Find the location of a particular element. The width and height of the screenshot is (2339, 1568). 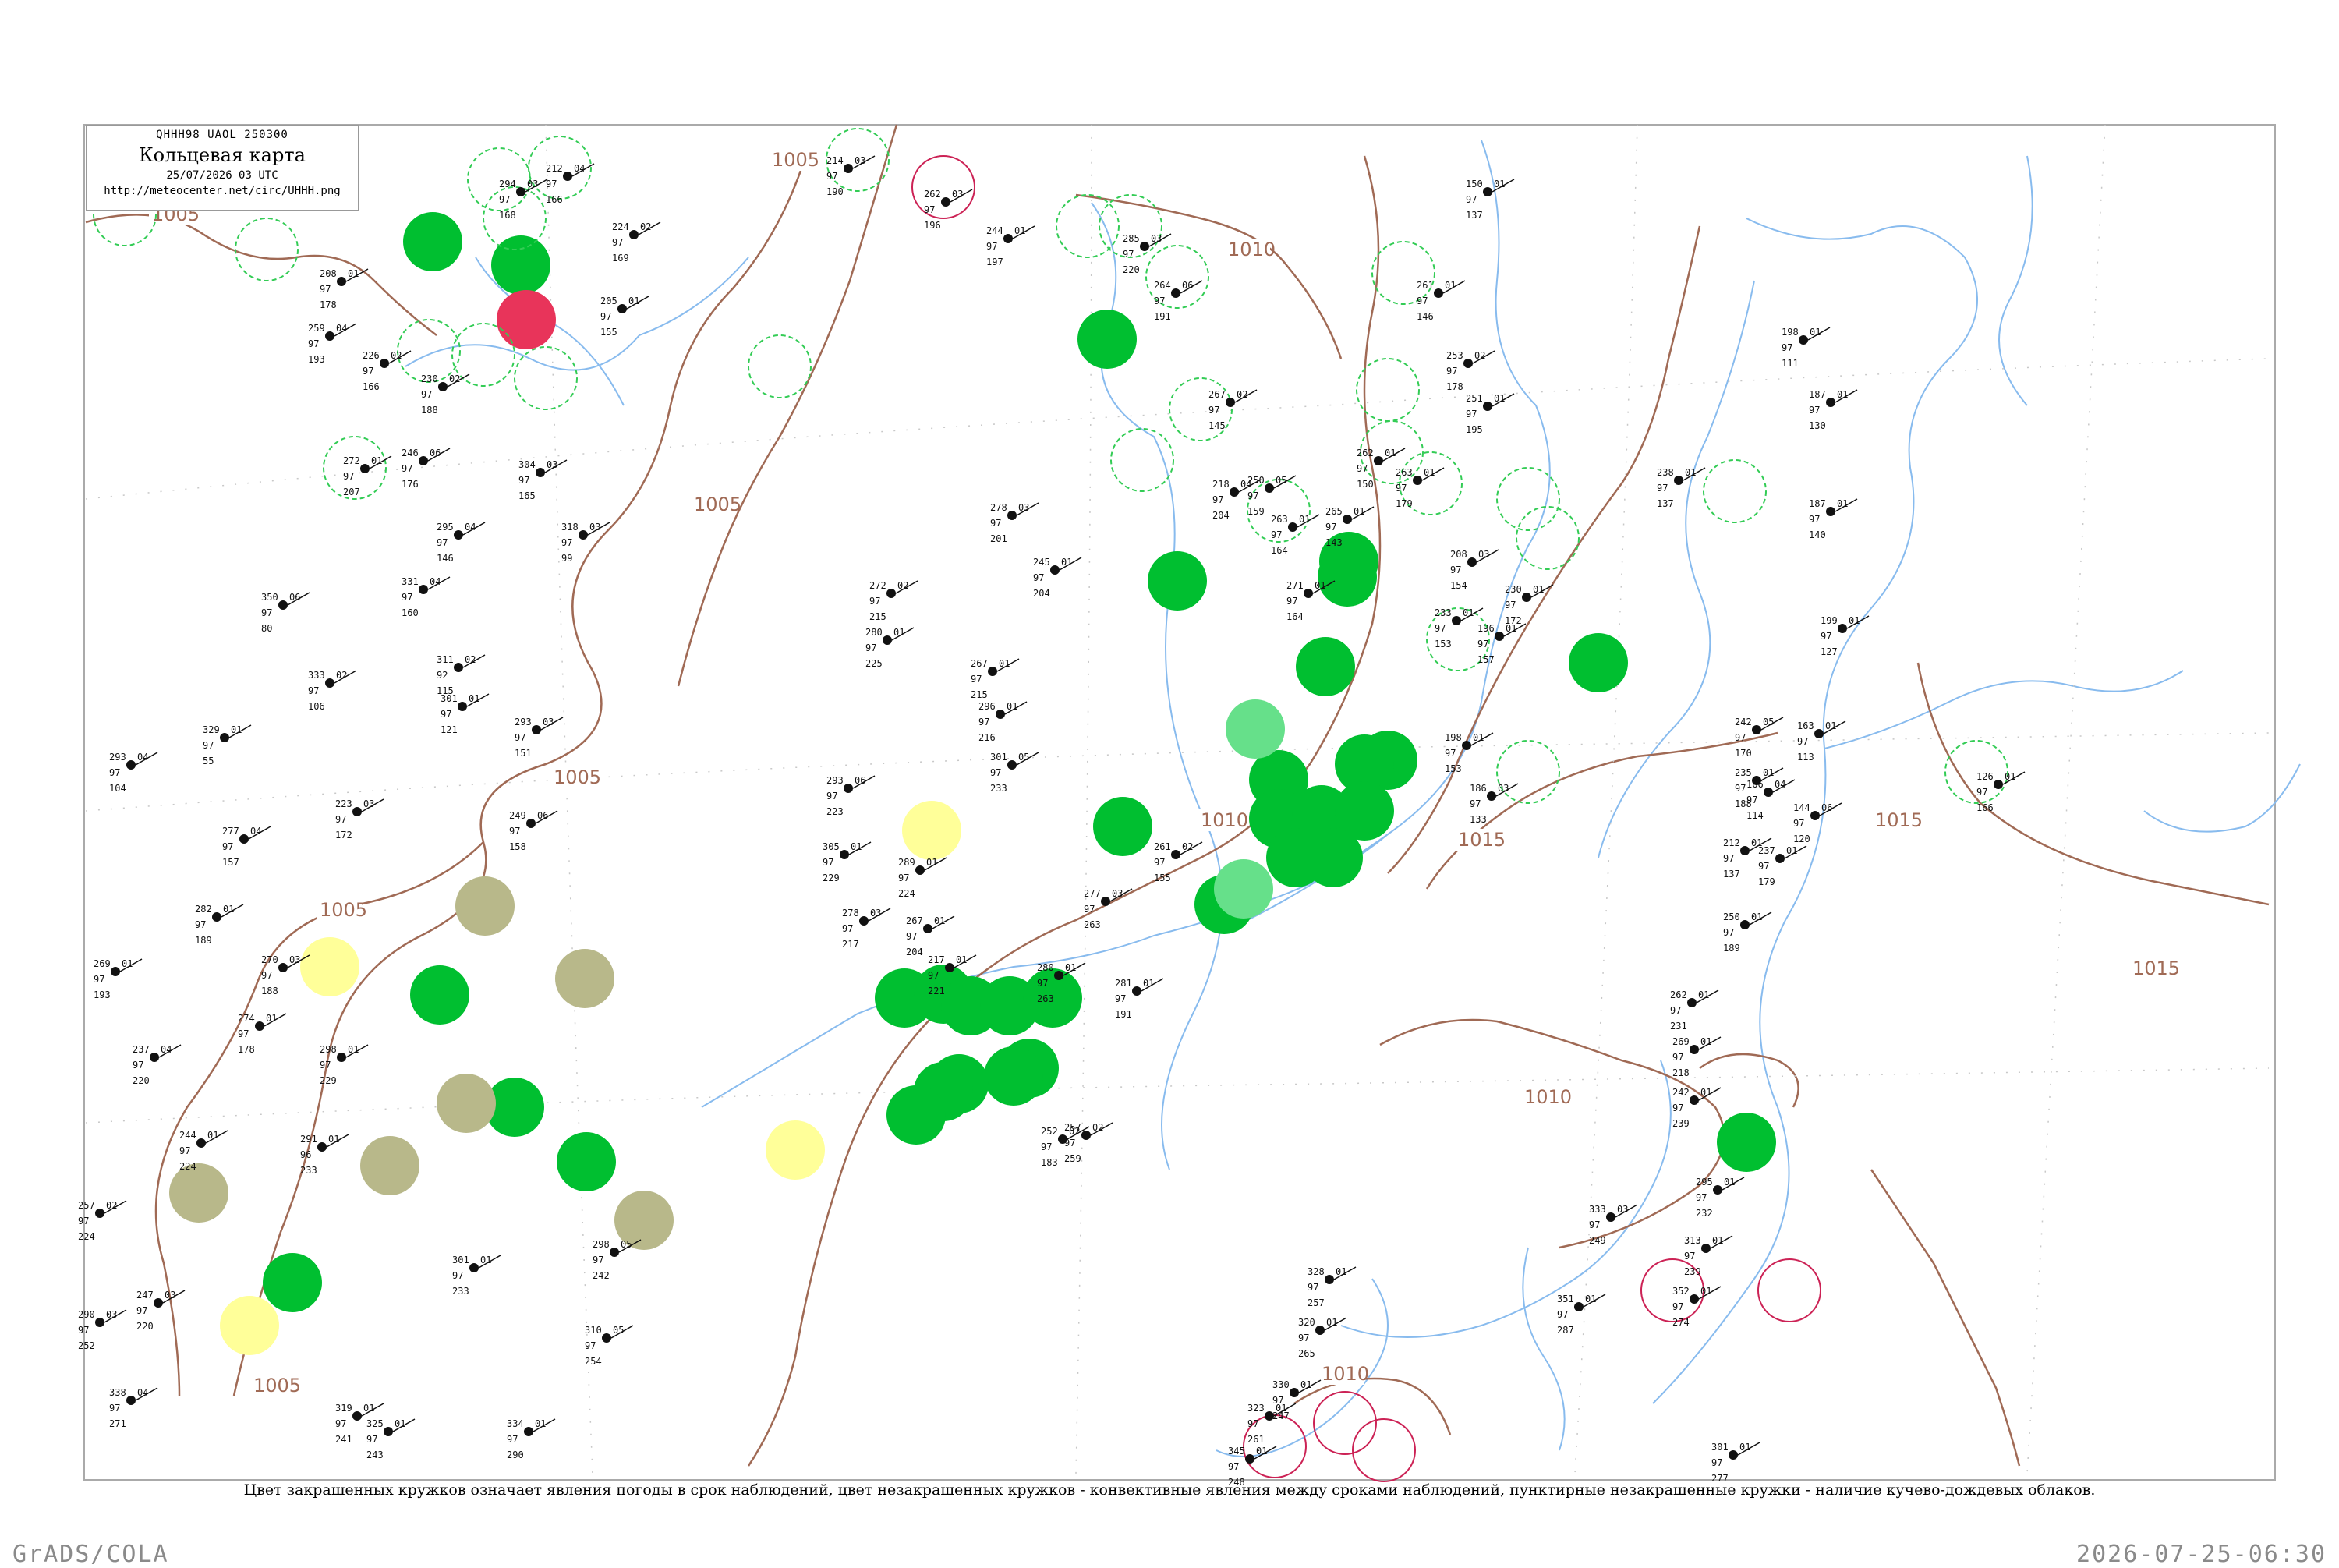

station-dewpoint: 243 is located at coordinates (375, 1454).